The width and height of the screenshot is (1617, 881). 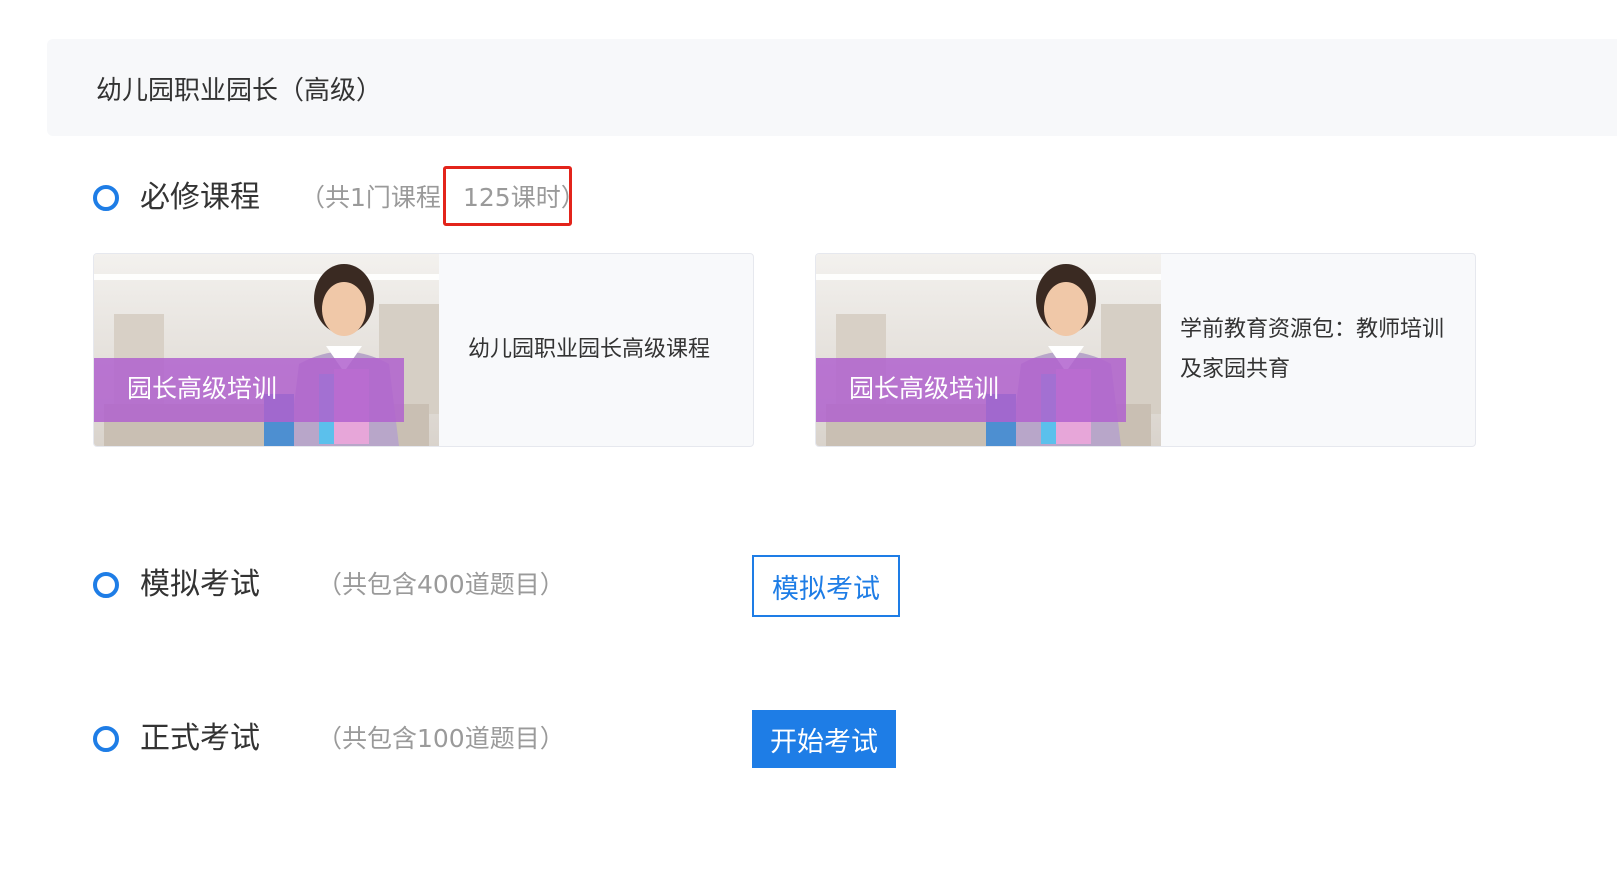 What do you see at coordinates (824, 739) in the screenshot?
I see `start-exam-button: 开始考试` at bounding box center [824, 739].